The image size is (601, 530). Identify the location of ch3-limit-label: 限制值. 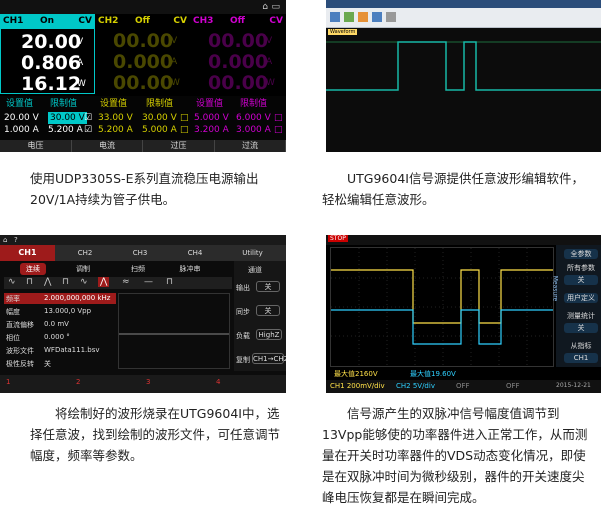
(254, 104).